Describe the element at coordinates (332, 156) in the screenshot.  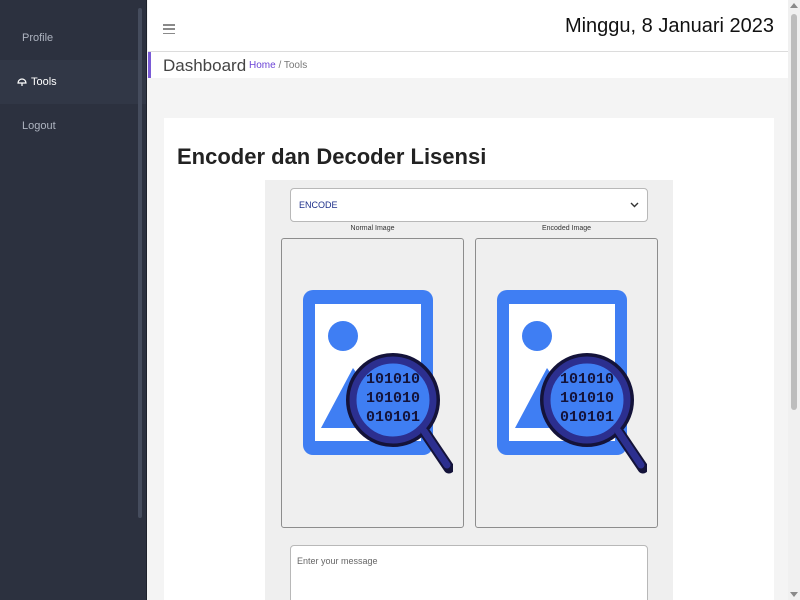
I see `card-title: Encoder dan Decoder Lisensi` at that location.